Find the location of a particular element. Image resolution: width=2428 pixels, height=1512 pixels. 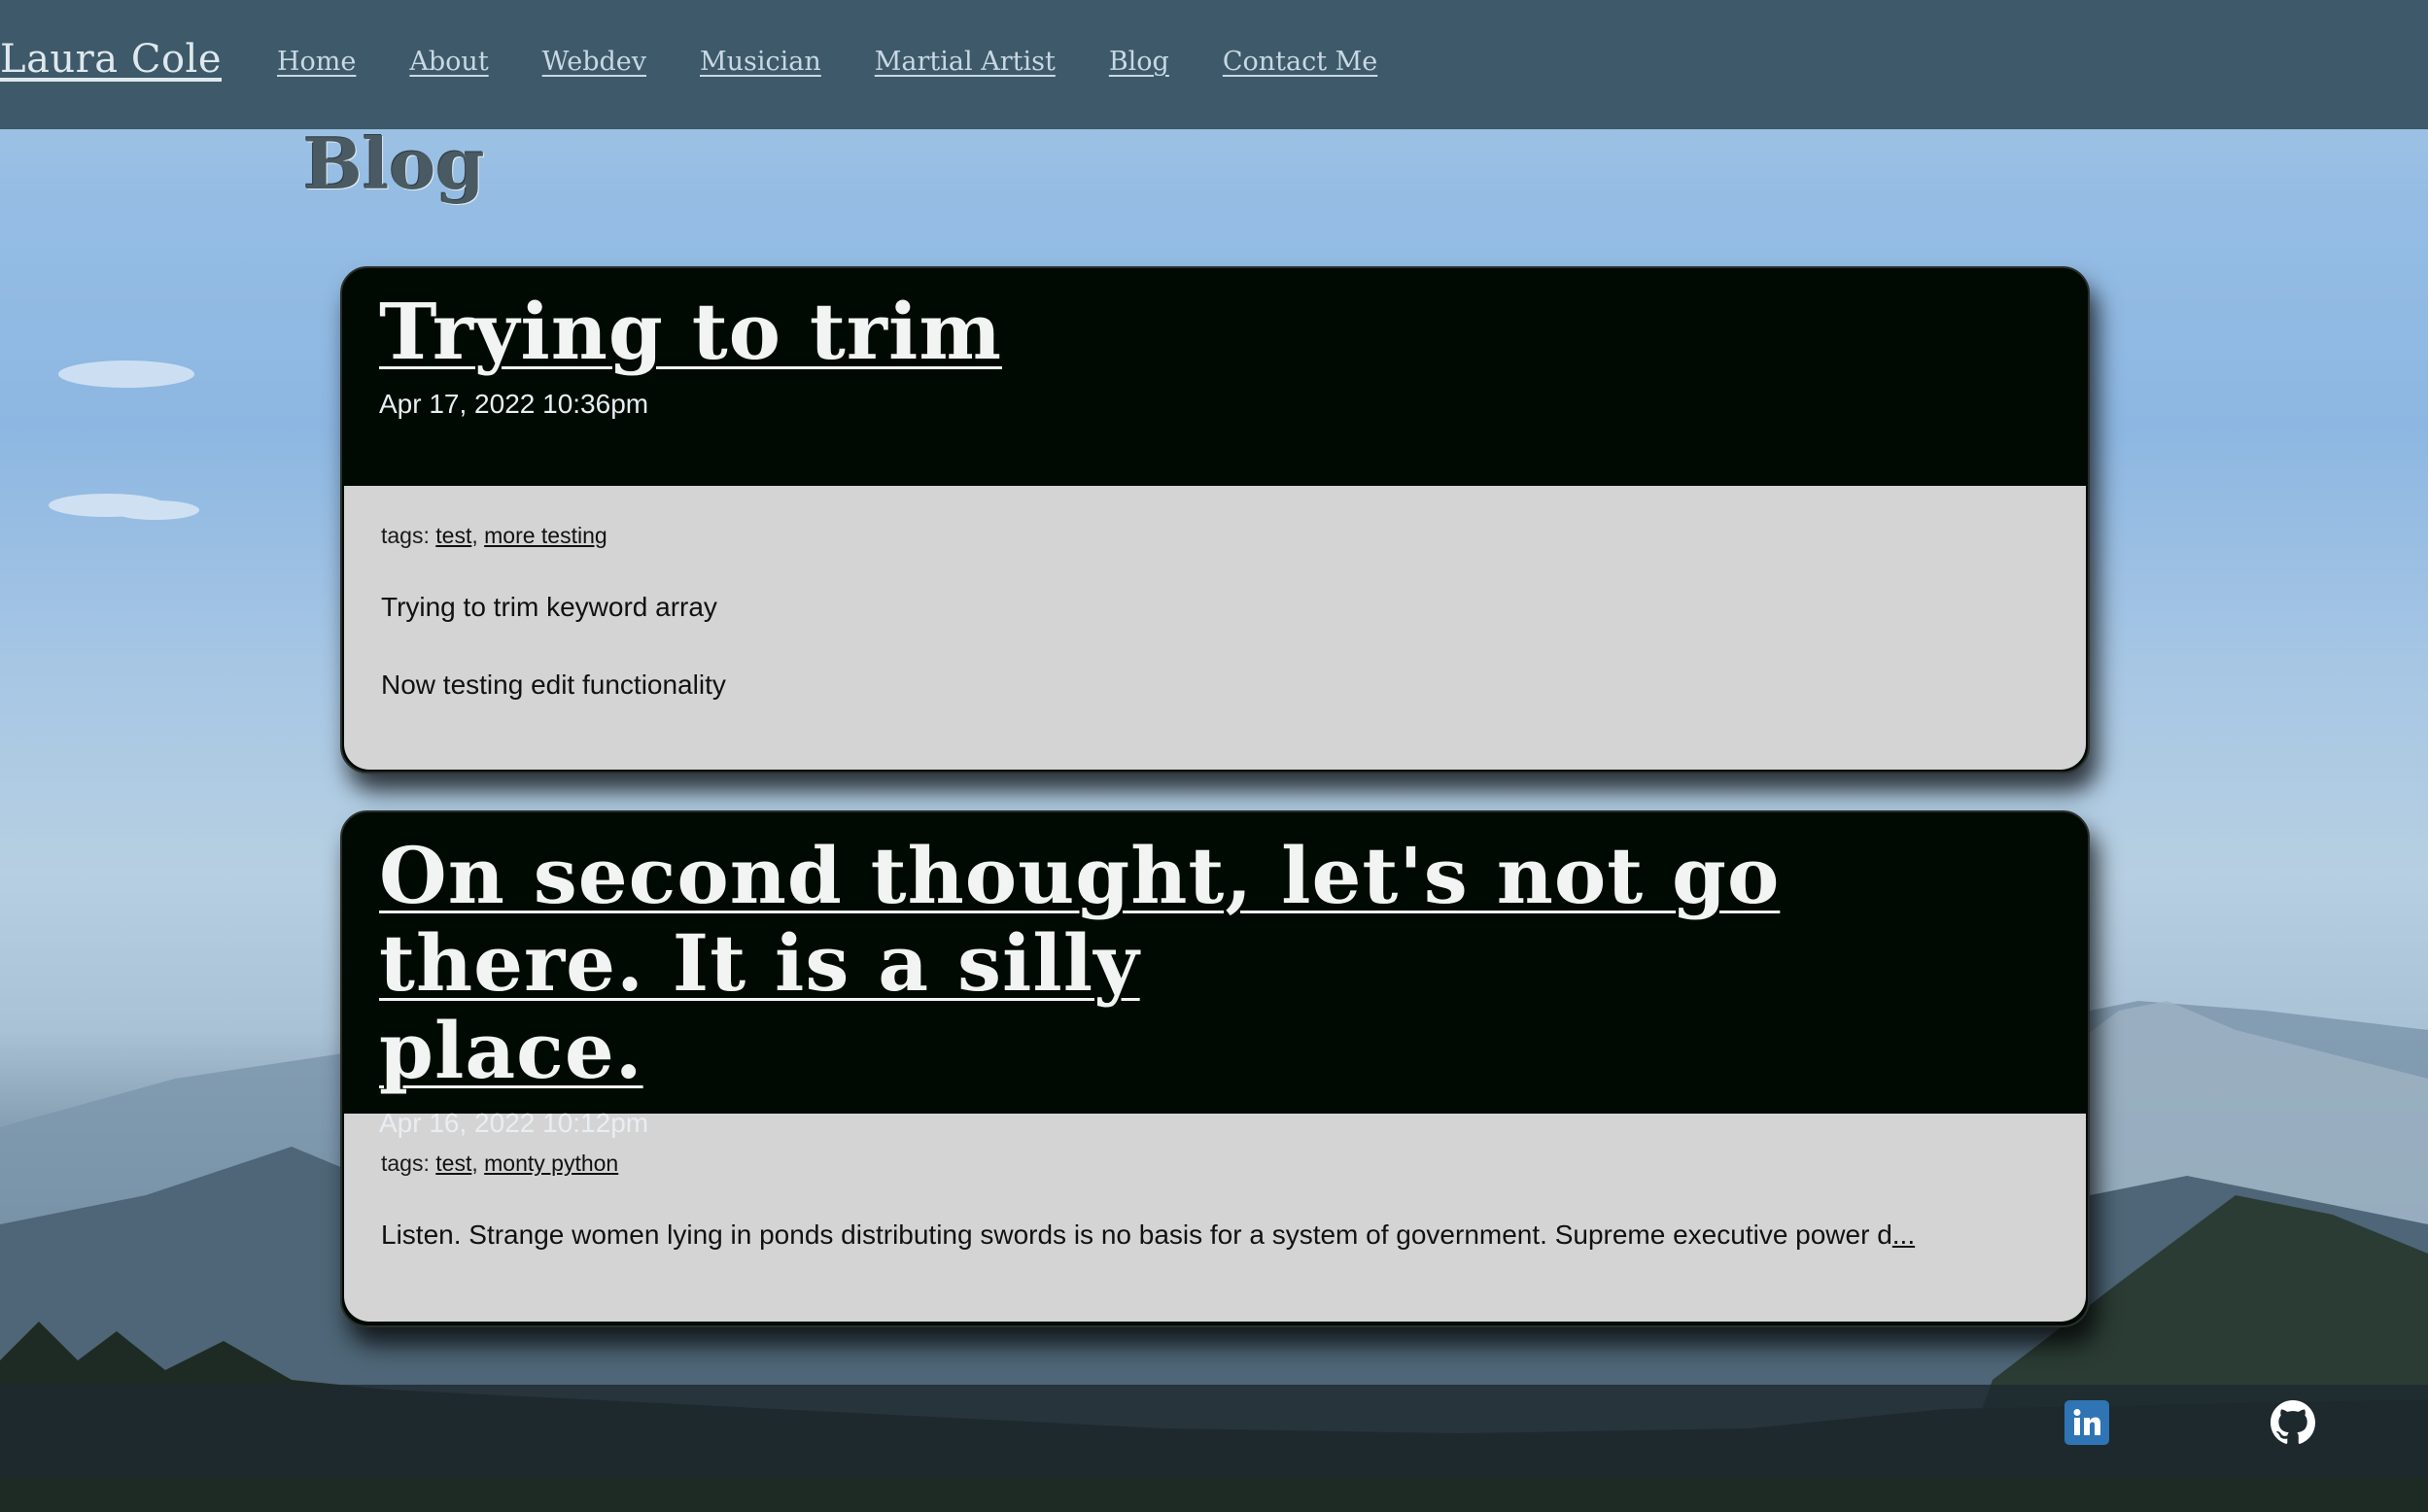

nav-contact-me: Contact Me is located at coordinates (1300, 62).